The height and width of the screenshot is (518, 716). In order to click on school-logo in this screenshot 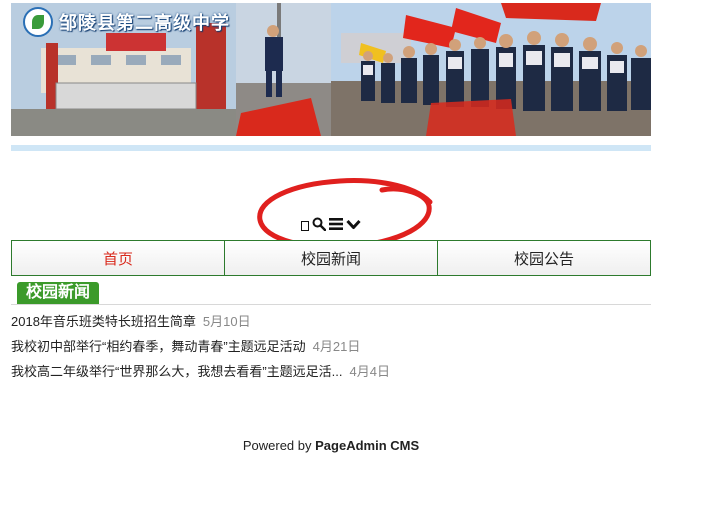, I will do `click(38, 22)`.